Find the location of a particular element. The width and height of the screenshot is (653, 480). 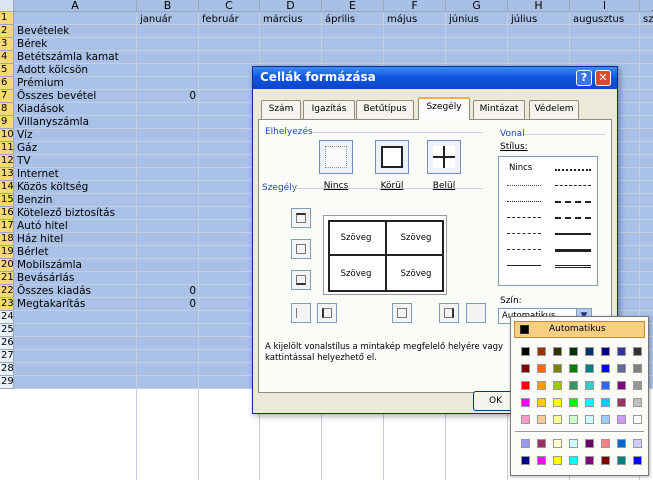

row-header-28: 28 is located at coordinates (7, 369).